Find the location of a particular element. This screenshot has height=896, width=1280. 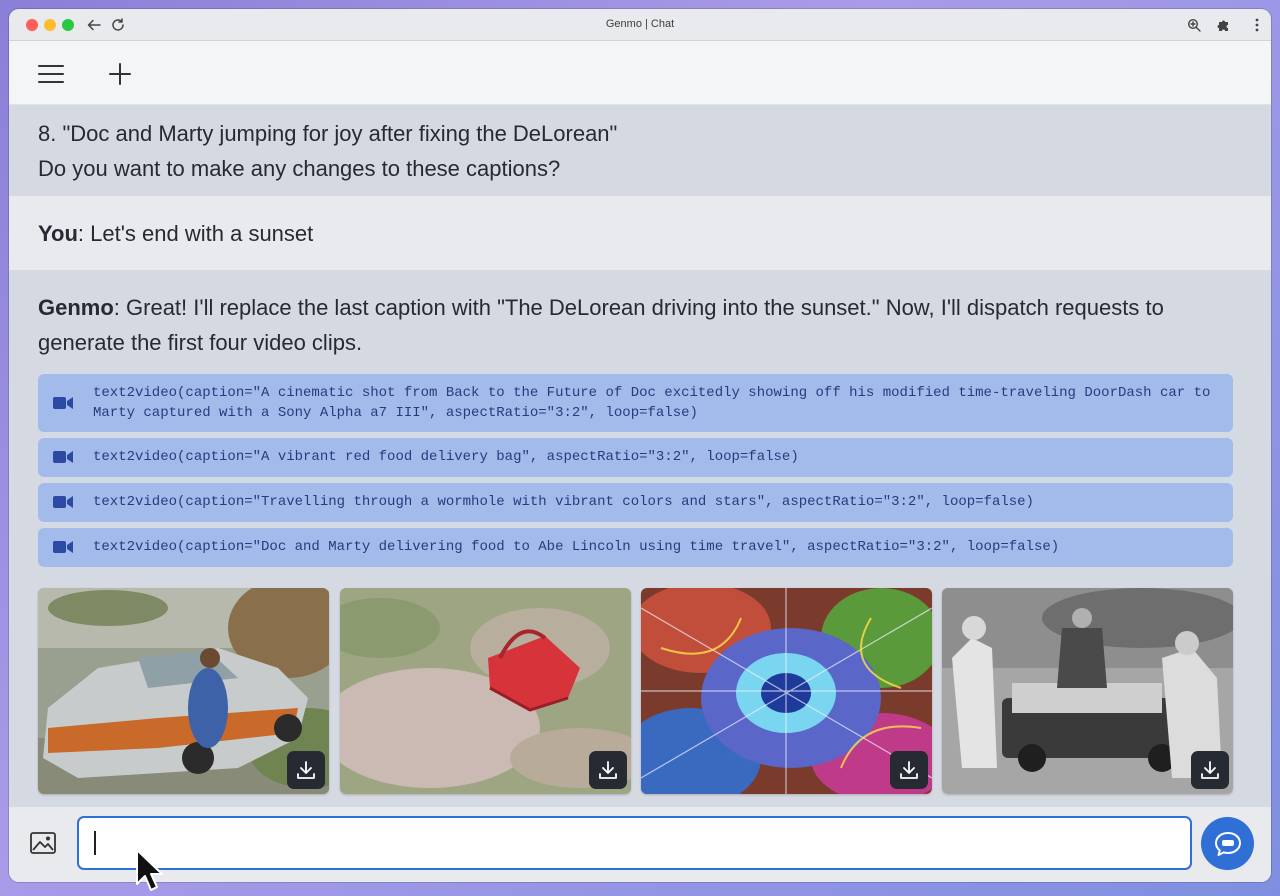

page-title: Genmo | Chat is located at coordinates (640, 24).